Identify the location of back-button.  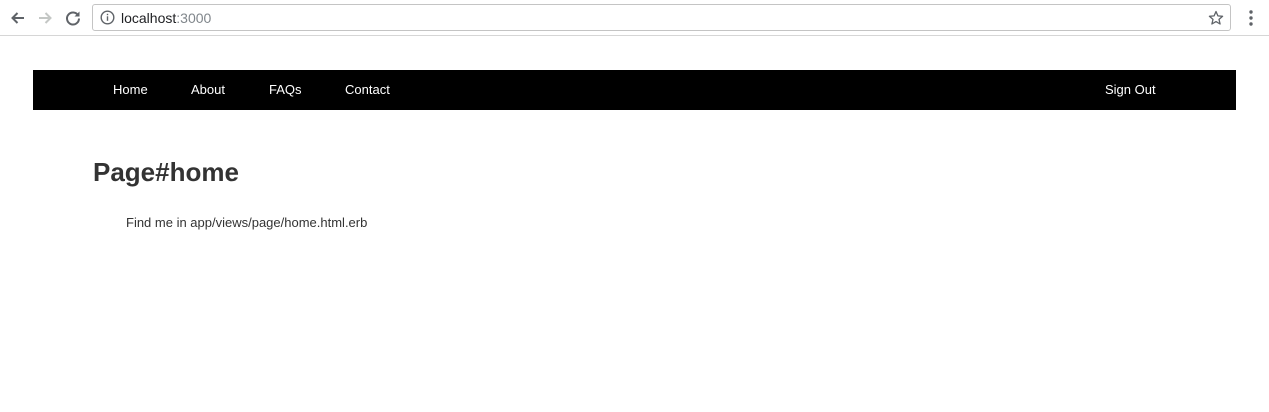
(18, 18).